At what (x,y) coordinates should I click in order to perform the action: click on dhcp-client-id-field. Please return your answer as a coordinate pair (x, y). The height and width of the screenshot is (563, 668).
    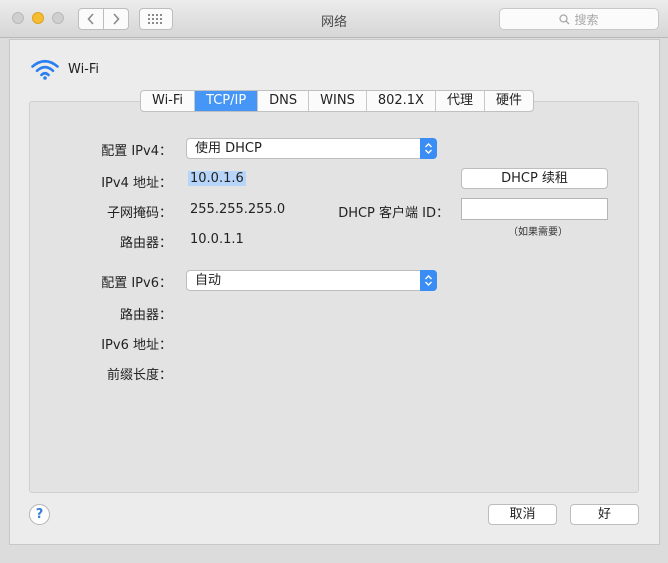
    Looking at the image, I should click on (534, 209).